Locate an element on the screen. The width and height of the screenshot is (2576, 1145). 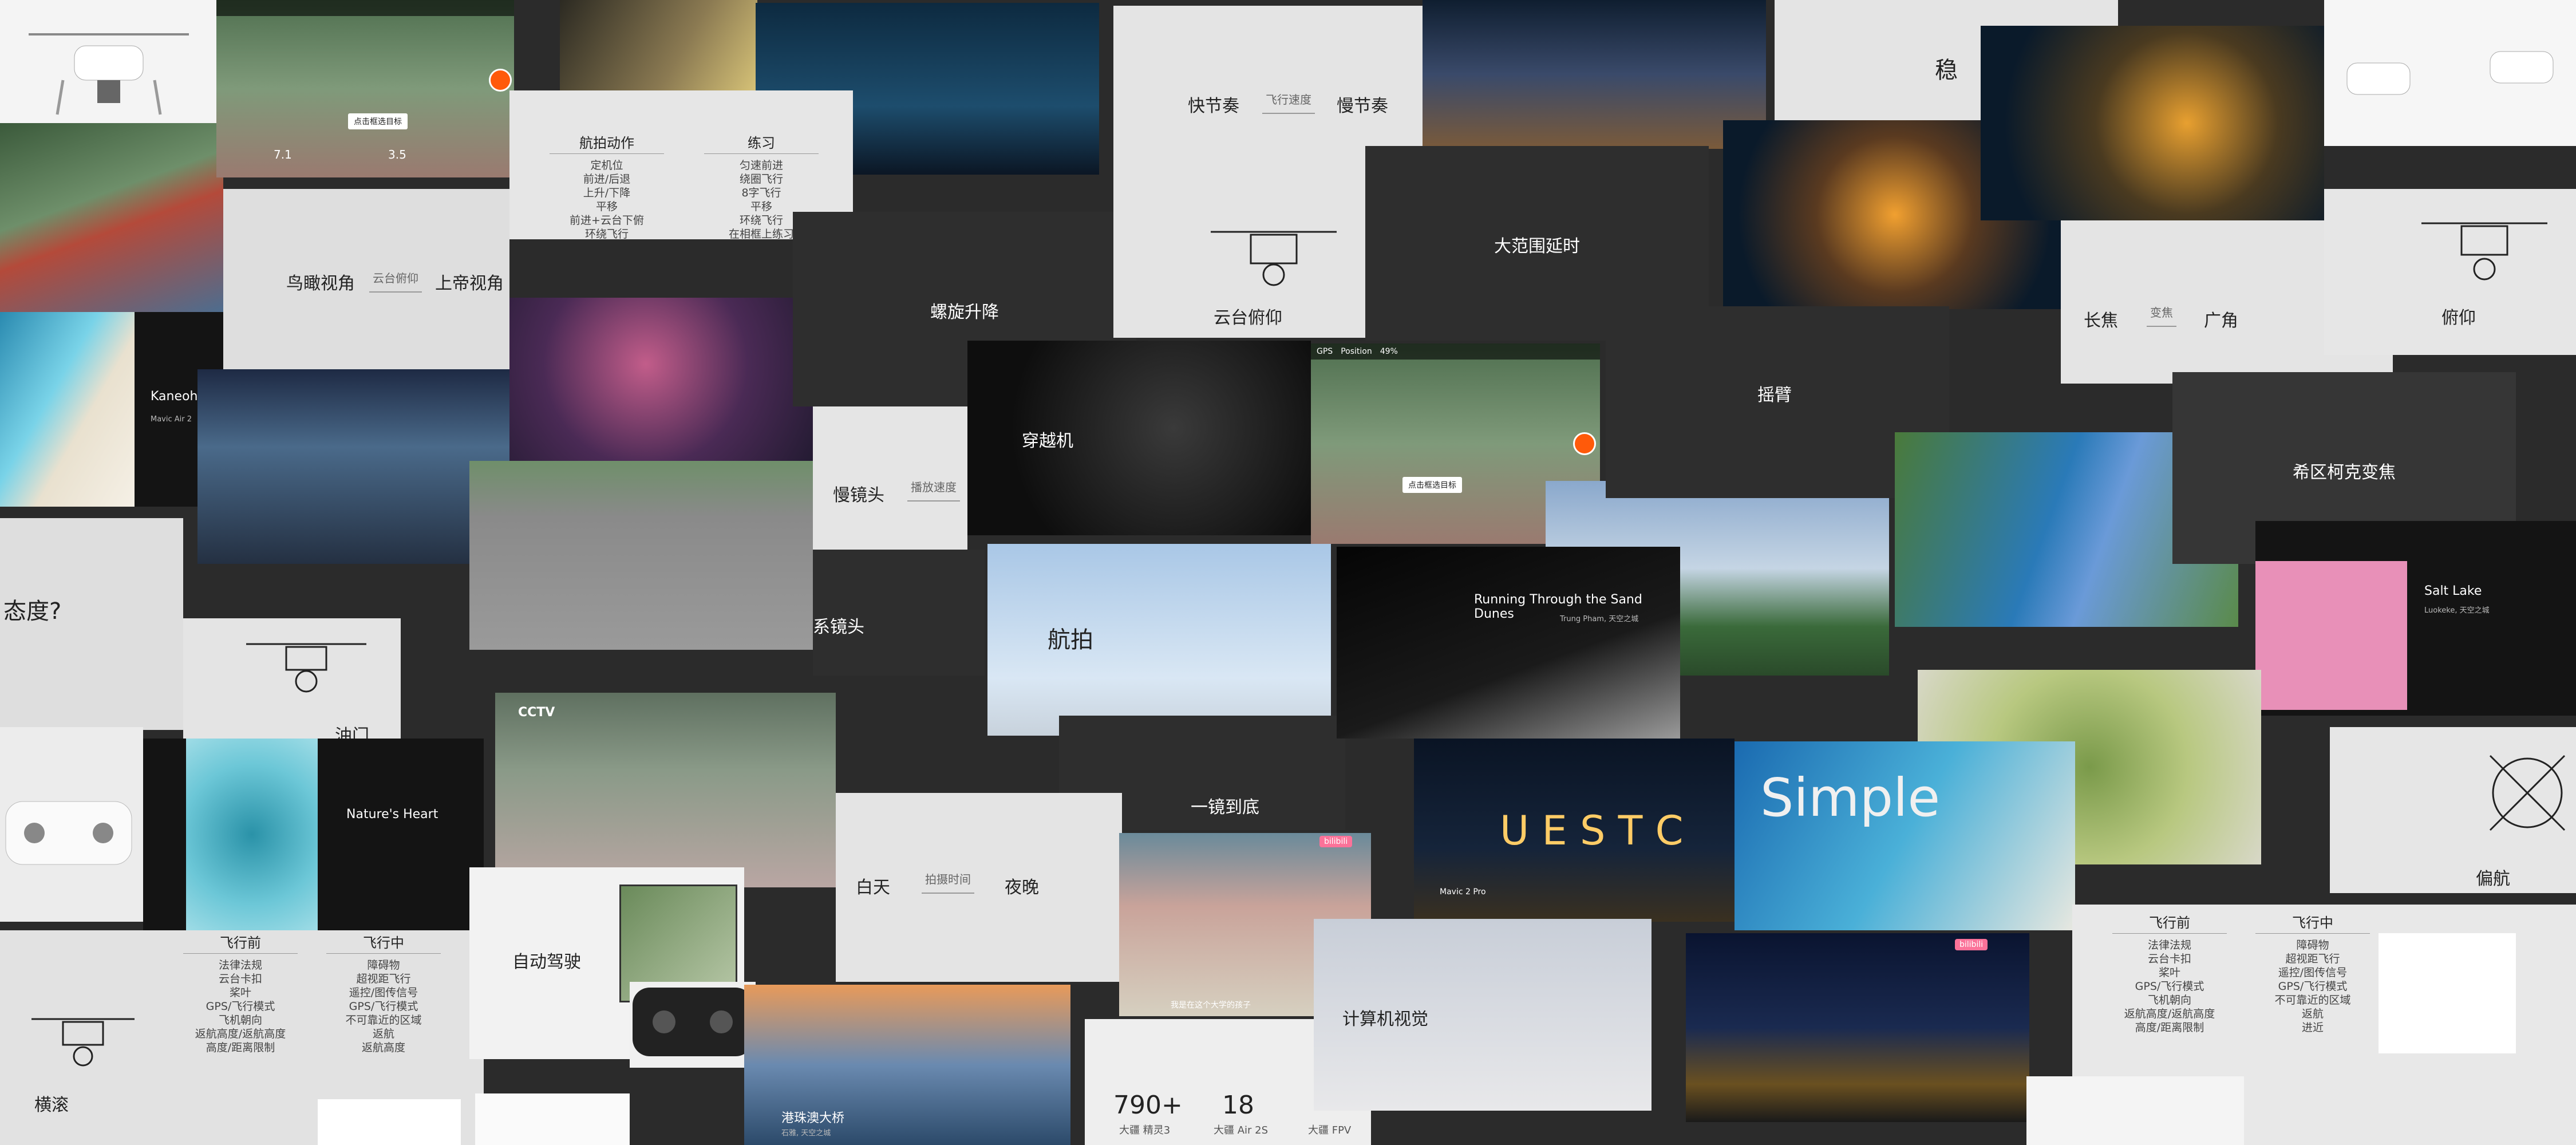
stat1-number: 790+ is located at coordinates (1148, 1105).